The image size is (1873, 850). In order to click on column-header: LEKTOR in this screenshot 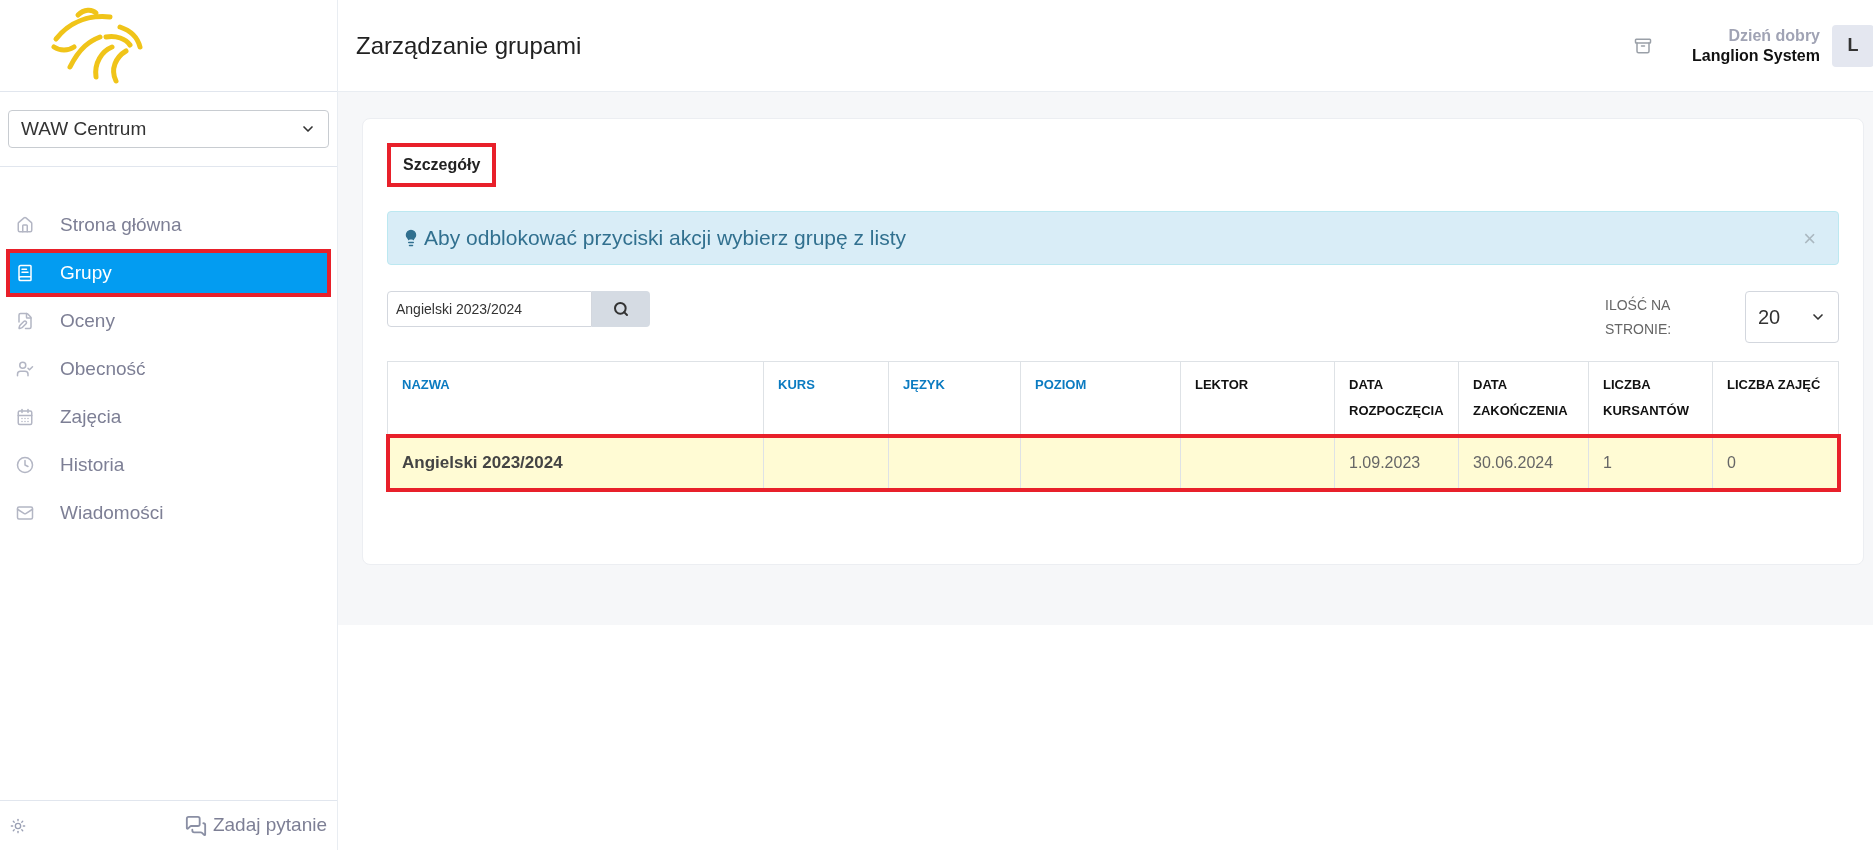, I will do `click(1222, 384)`.